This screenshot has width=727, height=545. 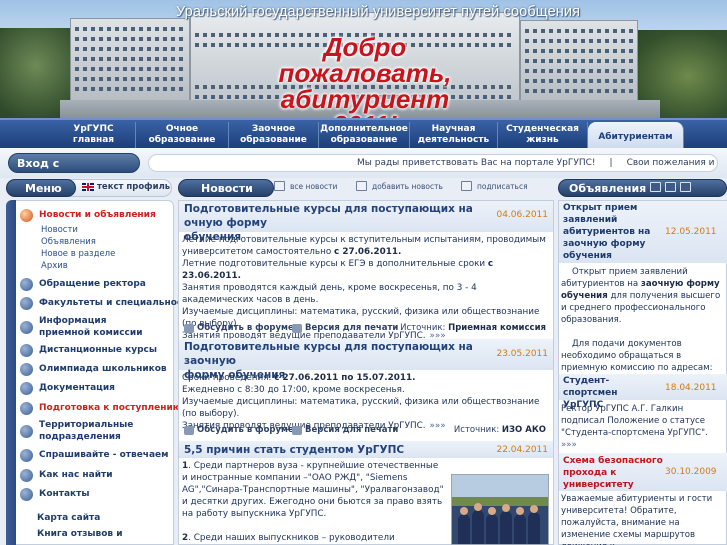 What do you see at coordinates (182, 135) in the screenshot?
I see `tab-full-time: Очное образование` at bounding box center [182, 135].